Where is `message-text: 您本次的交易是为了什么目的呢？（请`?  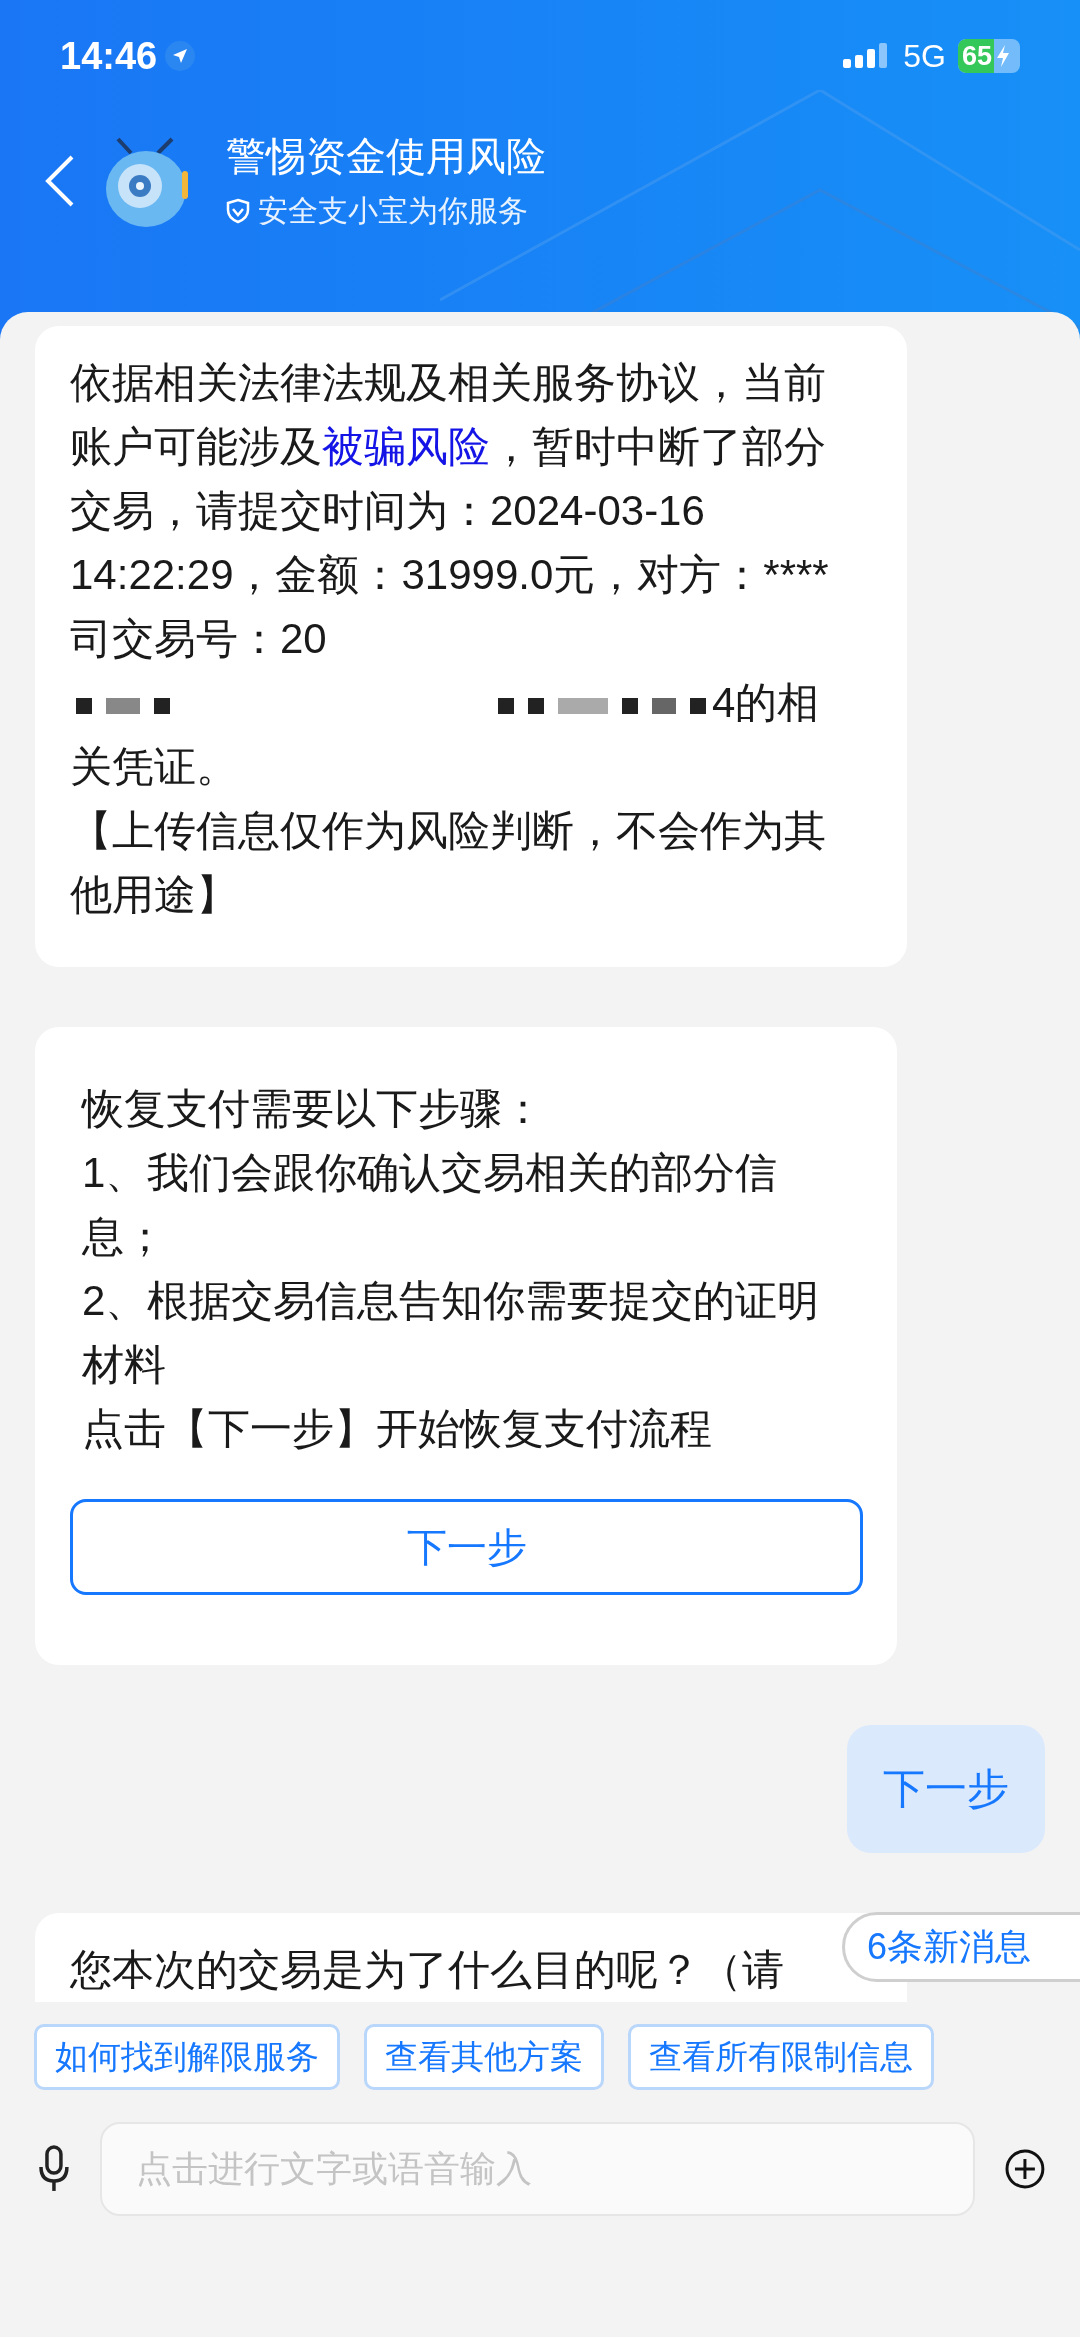
message-text: 您本次的交易是为了什么目的呢？（请 is located at coordinates (427, 1970).